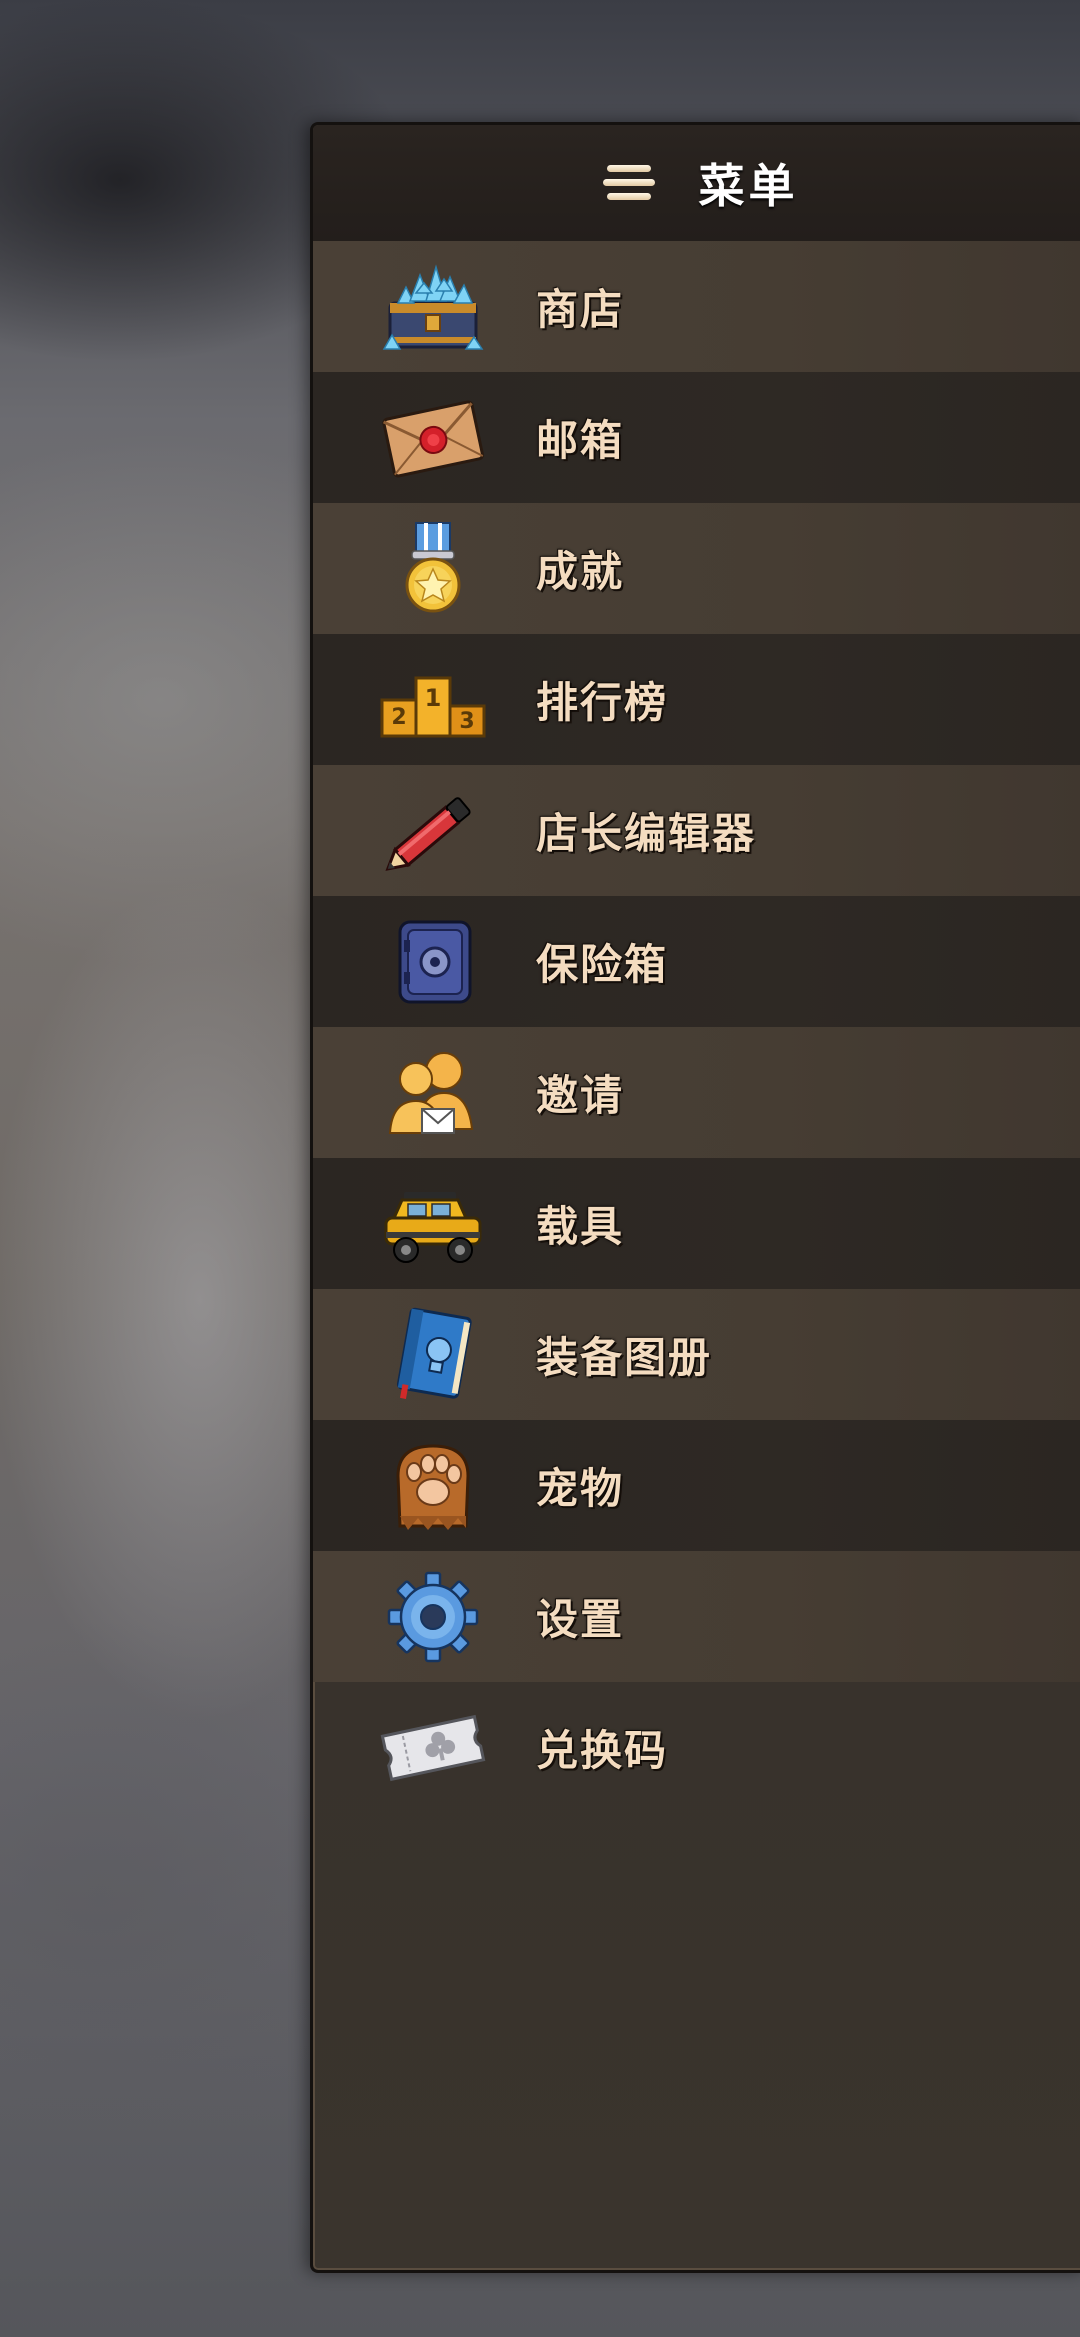 This screenshot has width=1080, height=2337. Describe the element at coordinates (646, 833) in the screenshot. I see `menu-item-label: 店长编辑器` at that location.